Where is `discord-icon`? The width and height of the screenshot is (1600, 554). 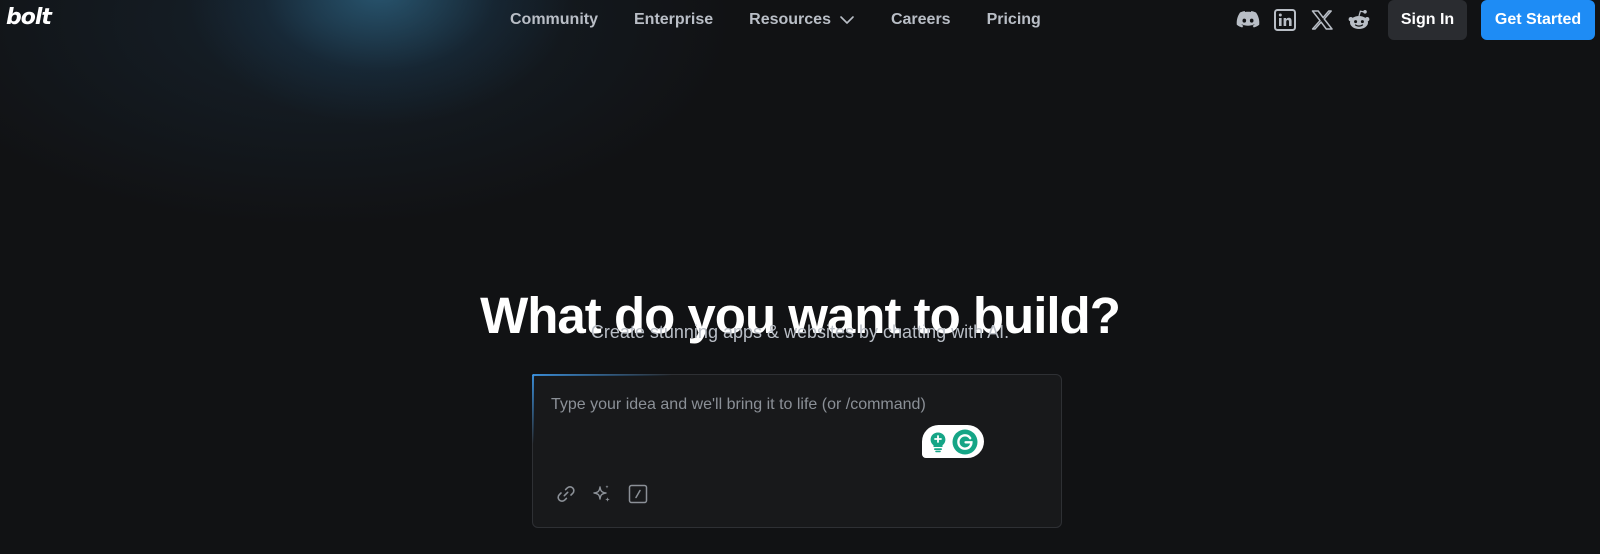 discord-icon is located at coordinates (1248, 20).